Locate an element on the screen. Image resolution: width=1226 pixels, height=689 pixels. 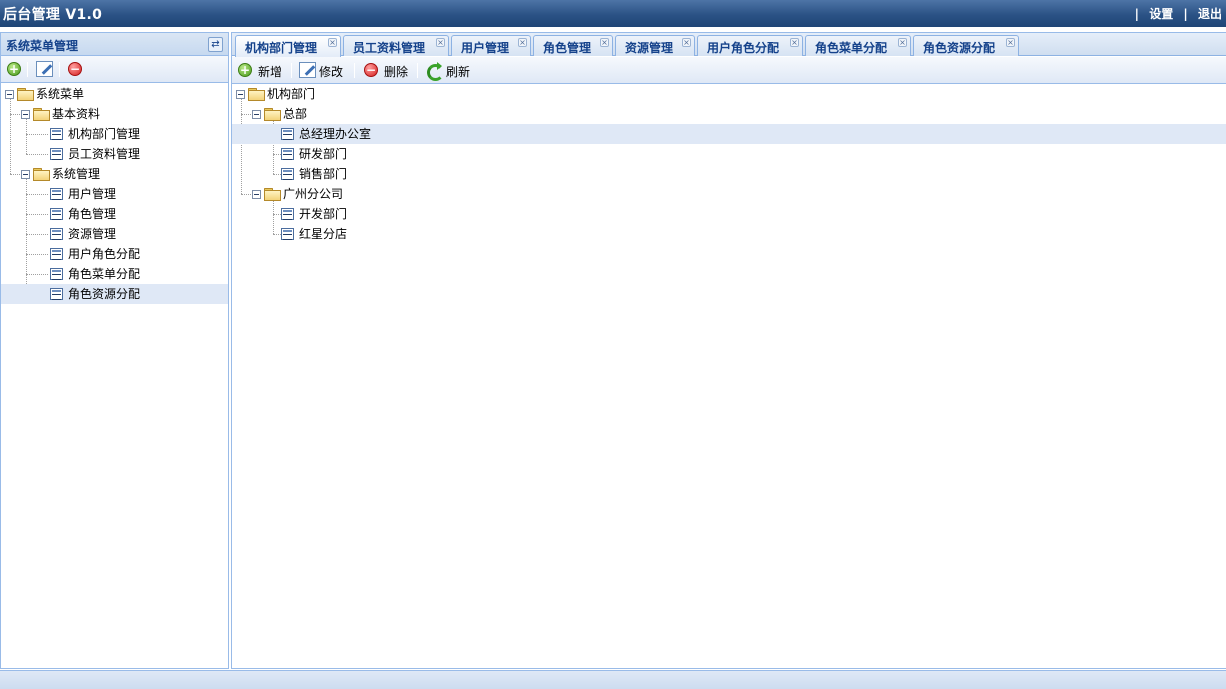
tree-node-item: 资源管理 is located at coordinates (114, 234).